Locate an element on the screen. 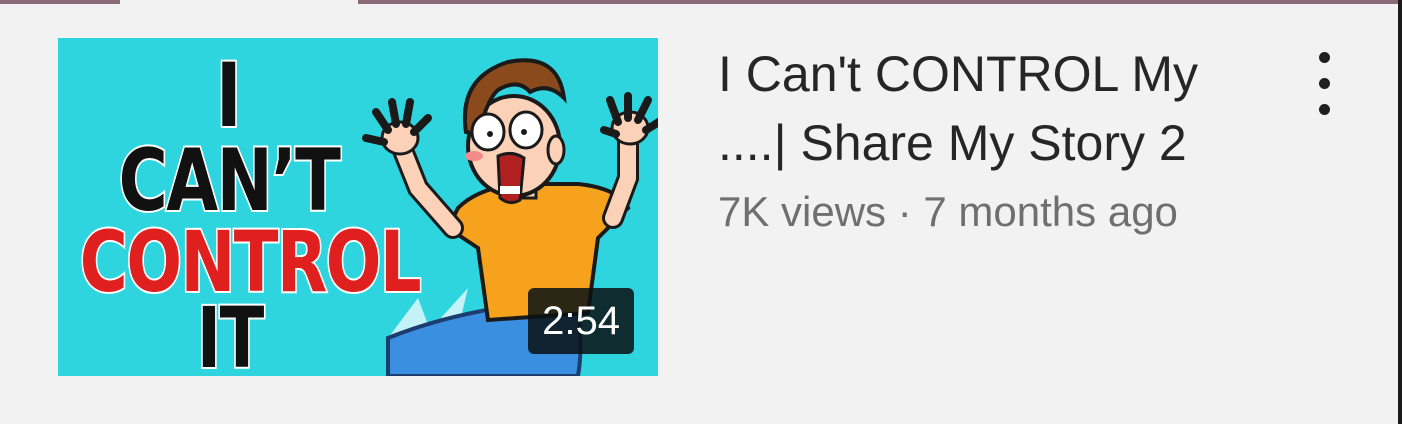  top-border is located at coordinates (701, 2).